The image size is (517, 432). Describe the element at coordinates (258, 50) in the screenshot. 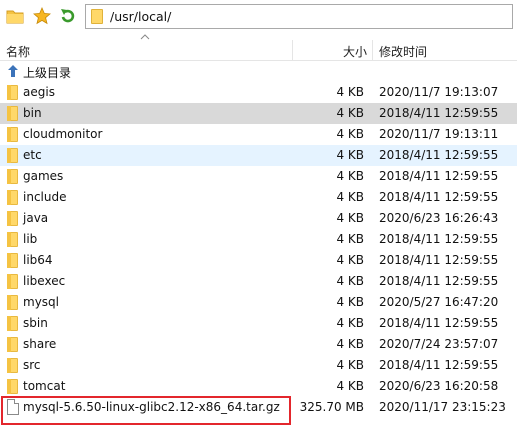

I see `column-header: 名称 大小 修改时间` at that location.